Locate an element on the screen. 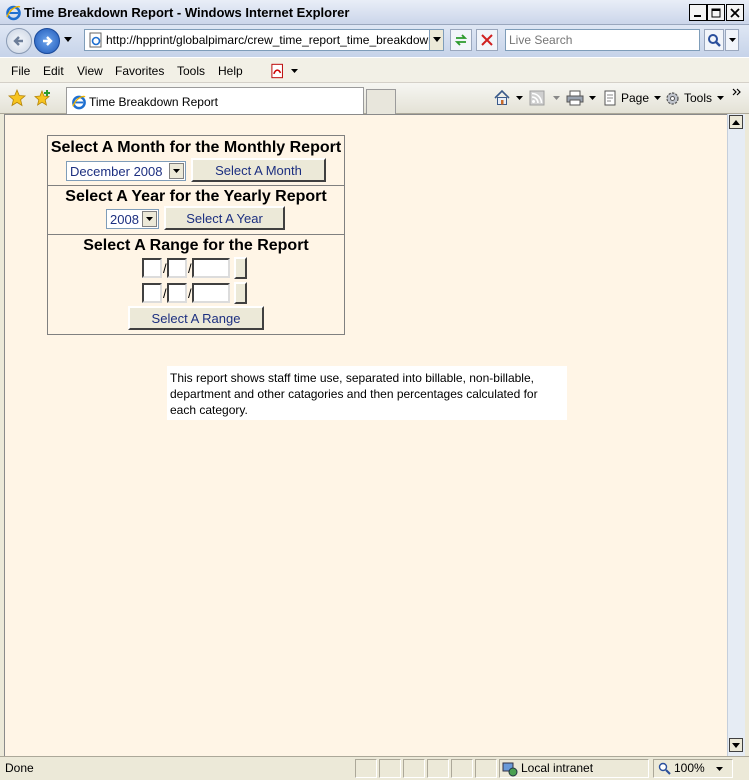  search-input is located at coordinates (602, 40).